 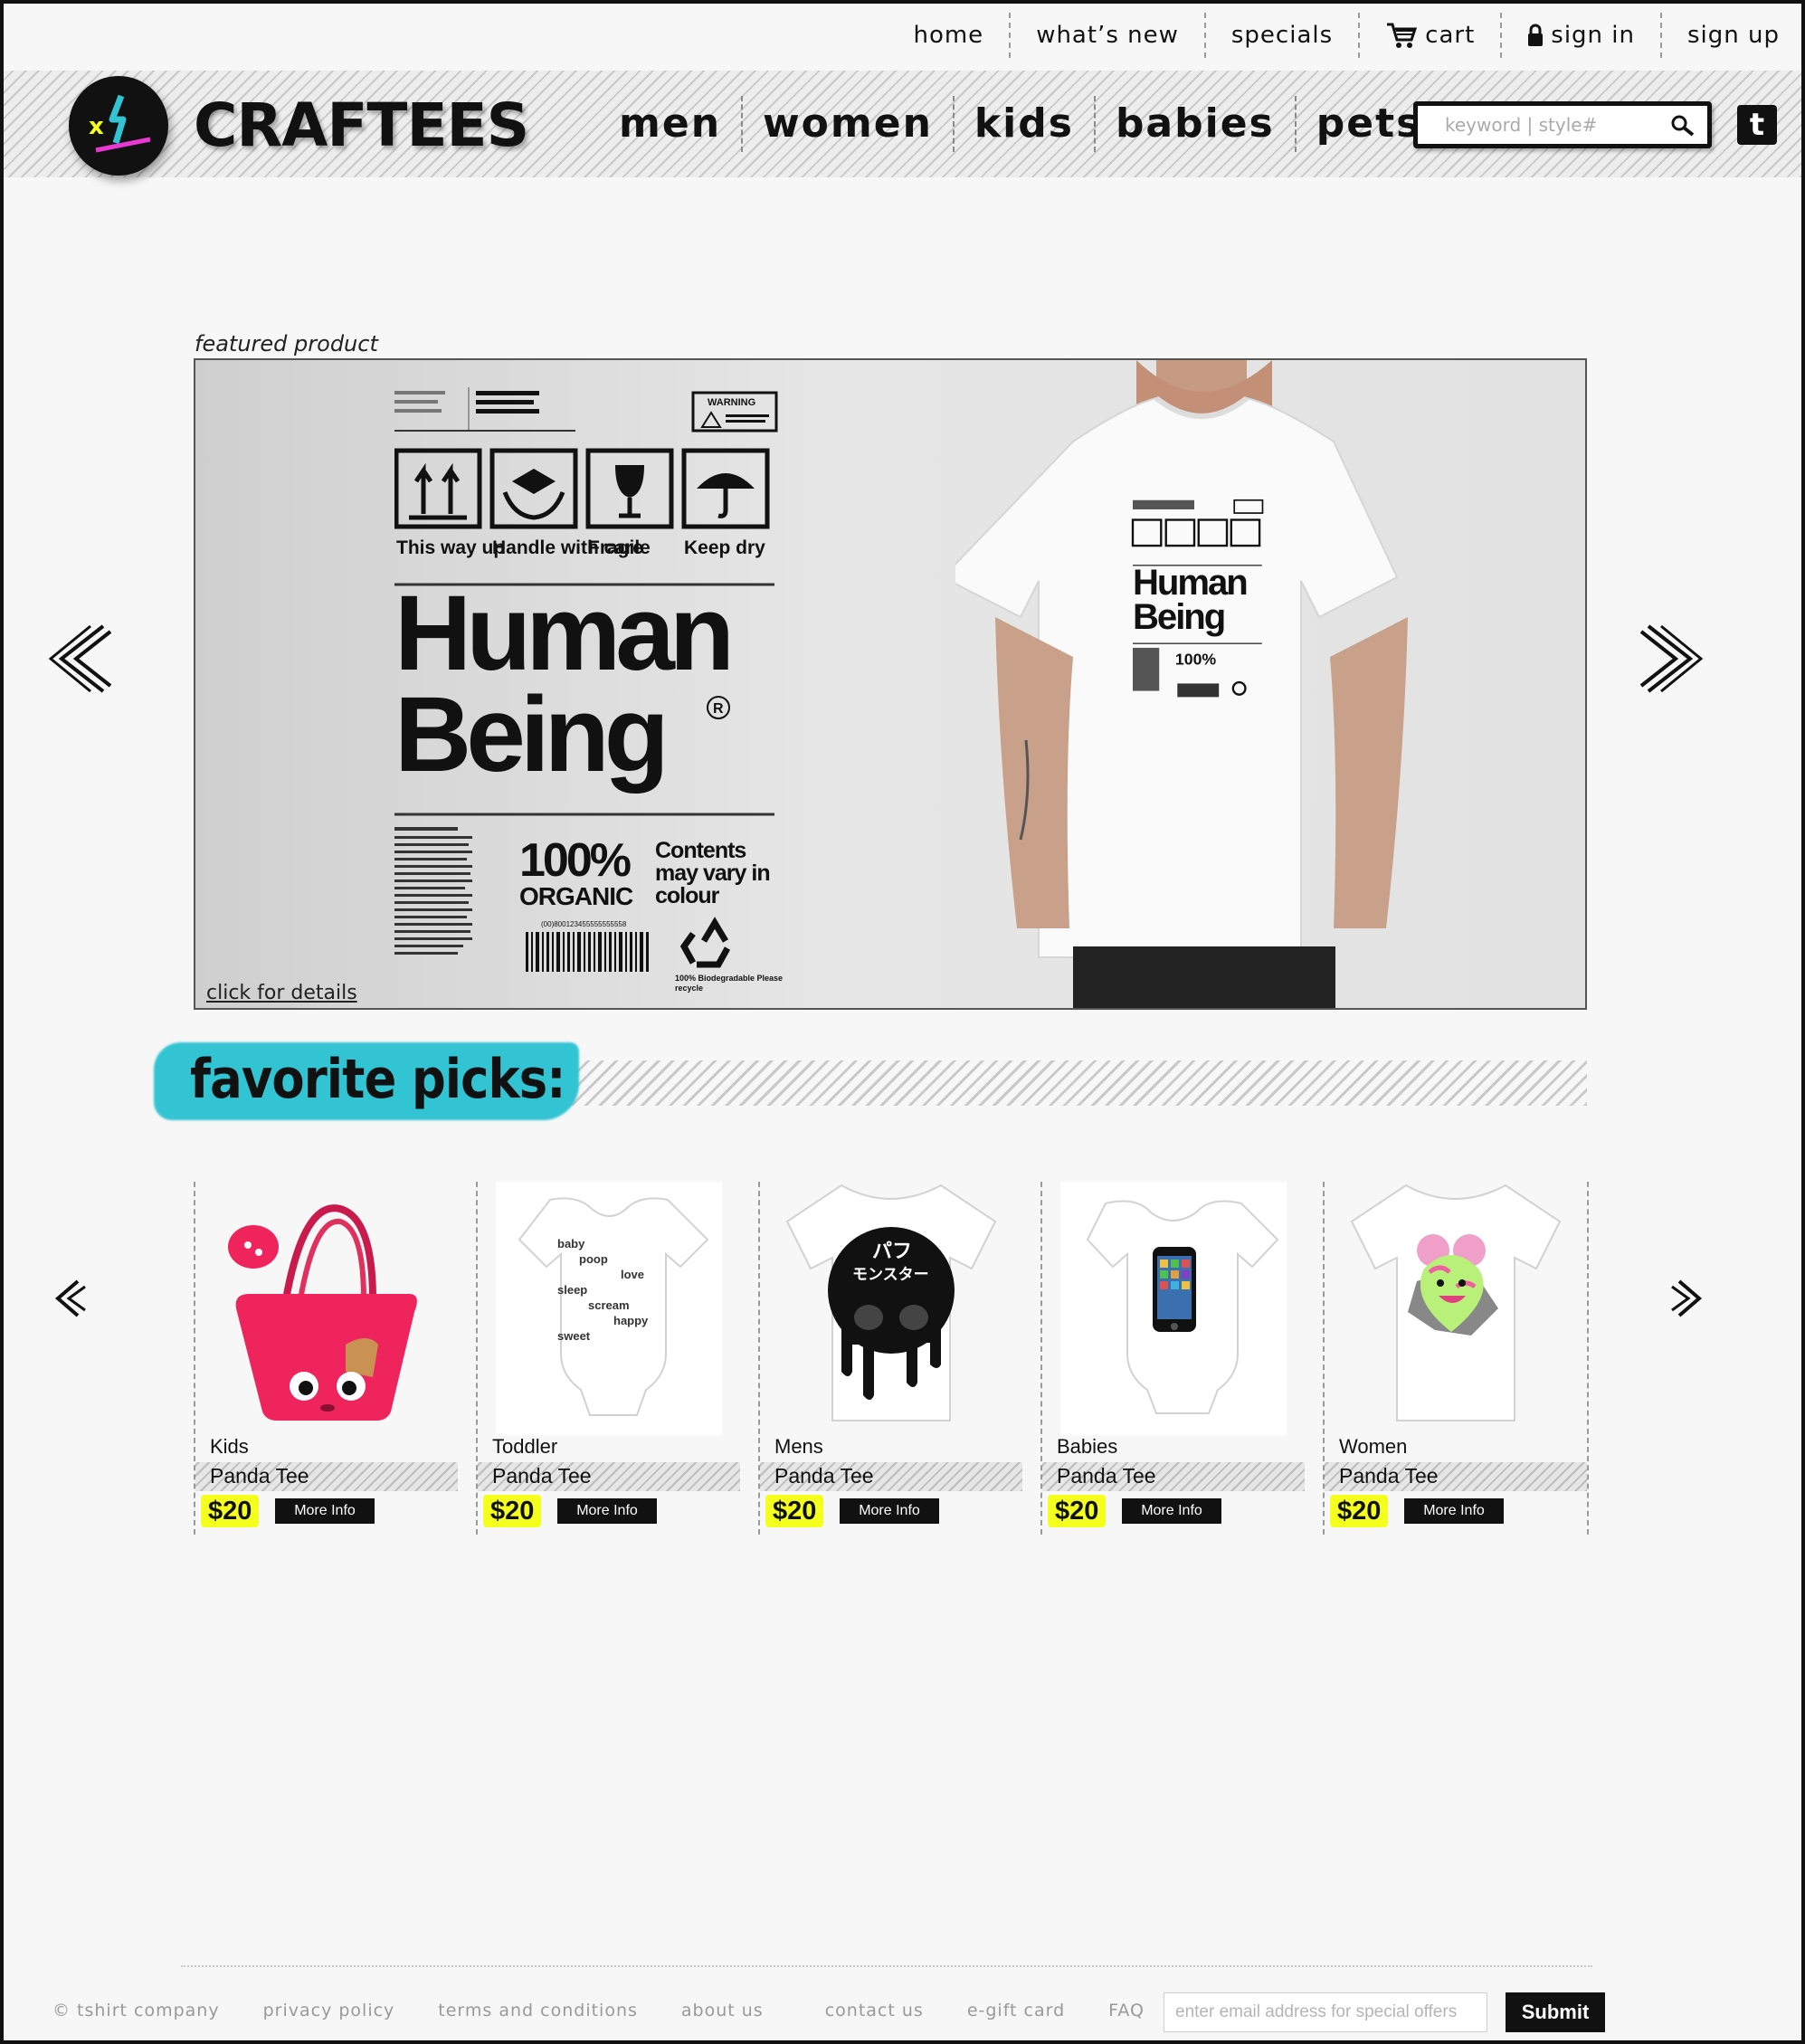 What do you see at coordinates (722, 2010) in the screenshot?
I see `footer-about-us: about us` at bounding box center [722, 2010].